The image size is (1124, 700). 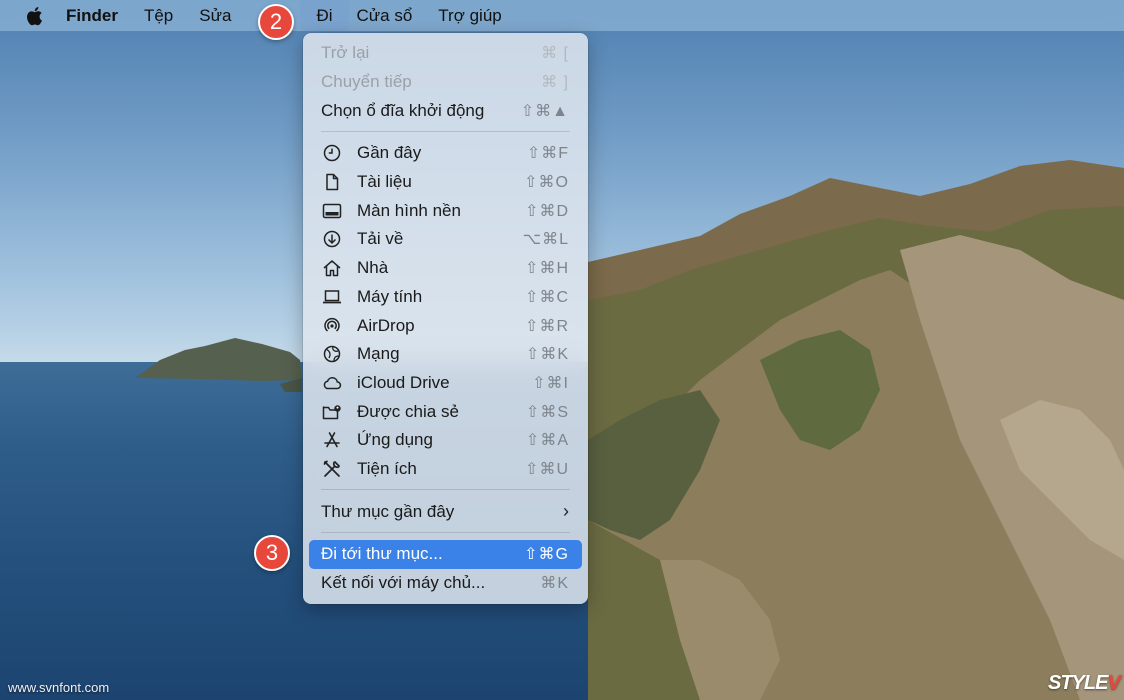 What do you see at coordinates (547, 412) in the screenshot?
I see `shortcut-label: ⇧⌘S` at bounding box center [547, 412].